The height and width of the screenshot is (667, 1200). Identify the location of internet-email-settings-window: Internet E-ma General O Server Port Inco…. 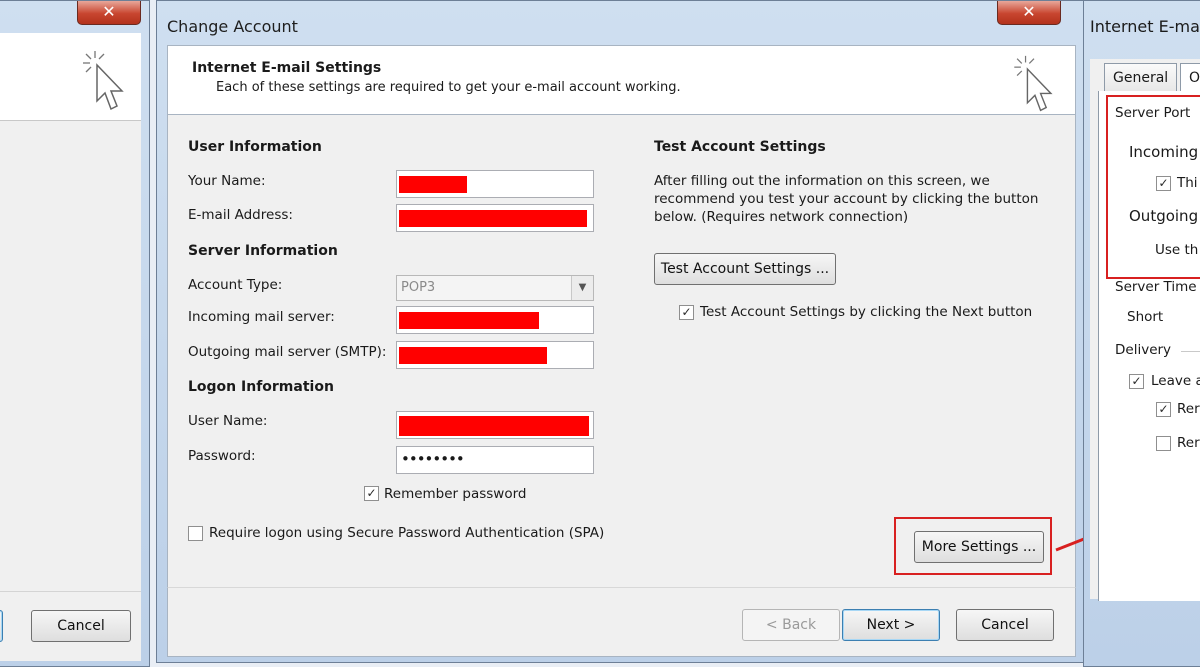
(1141, 333).